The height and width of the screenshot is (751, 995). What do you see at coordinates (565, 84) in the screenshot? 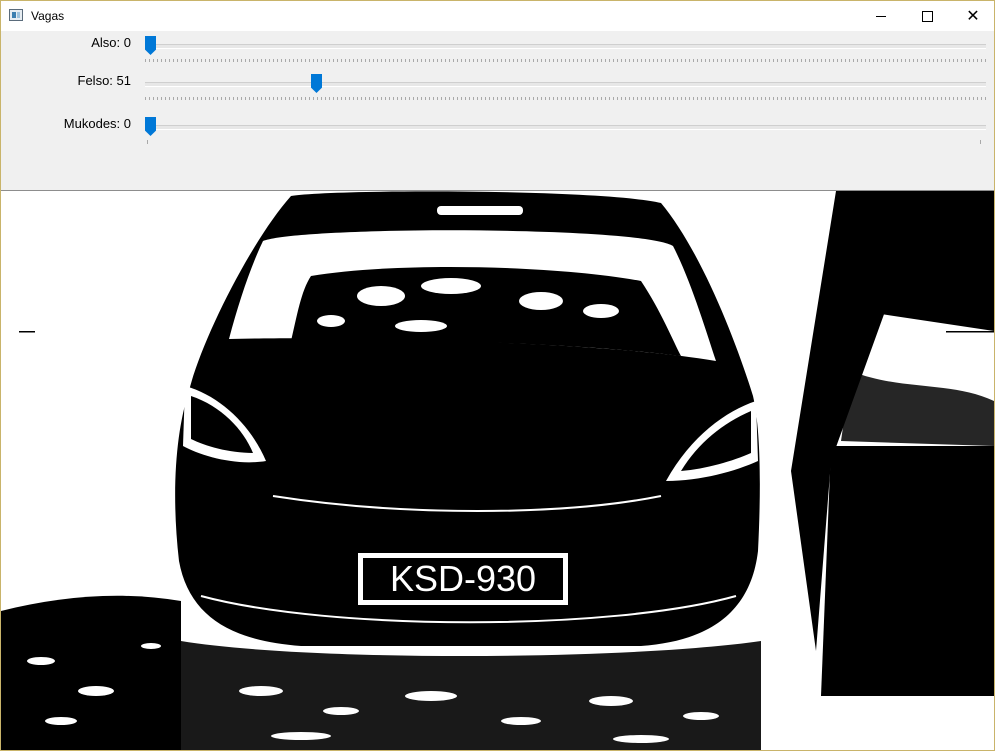
I see `trackbar-track-felso` at bounding box center [565, 84].